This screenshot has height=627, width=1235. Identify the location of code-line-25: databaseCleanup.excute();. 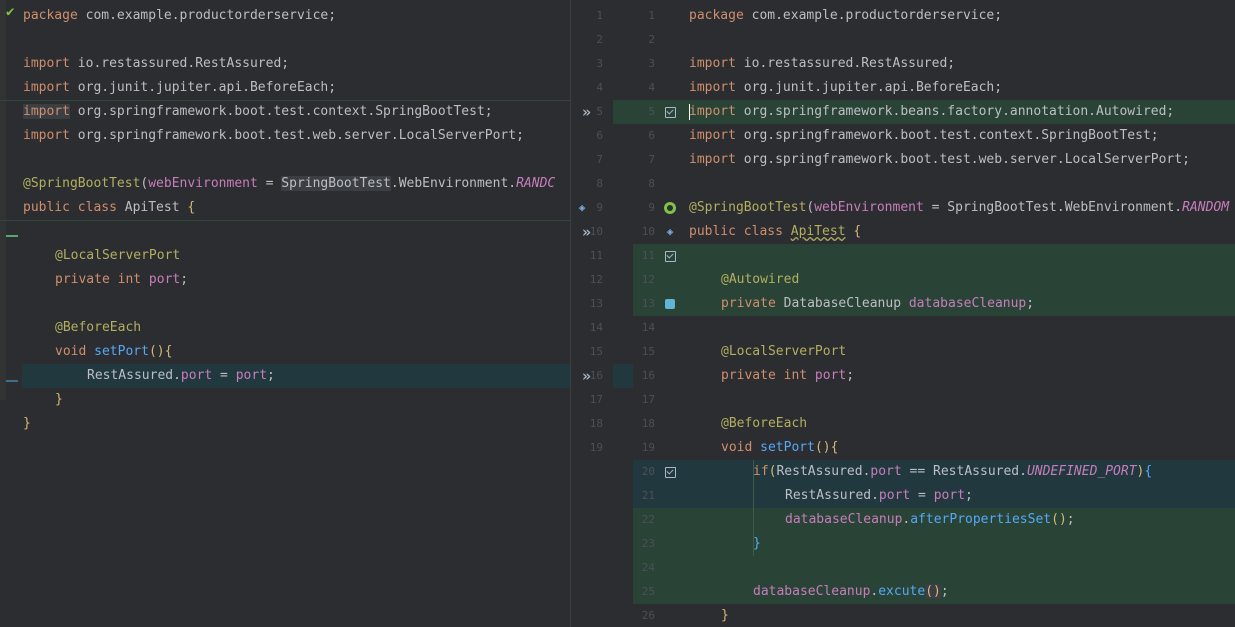
(851, 592).